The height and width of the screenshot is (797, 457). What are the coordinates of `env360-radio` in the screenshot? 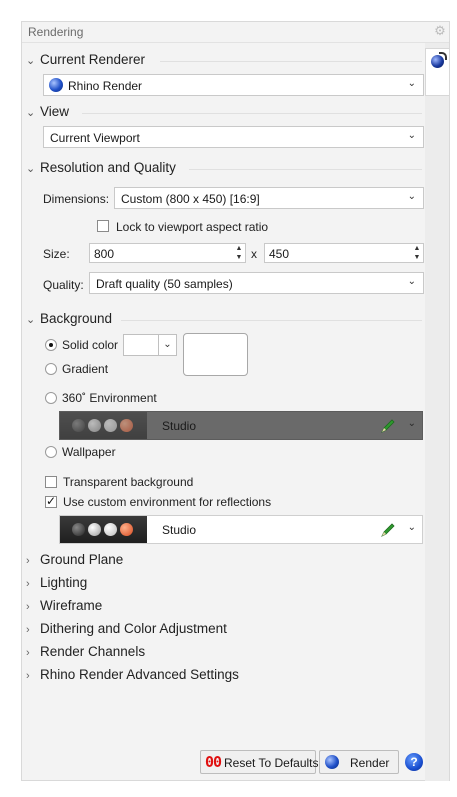 It's located at (51, 398).